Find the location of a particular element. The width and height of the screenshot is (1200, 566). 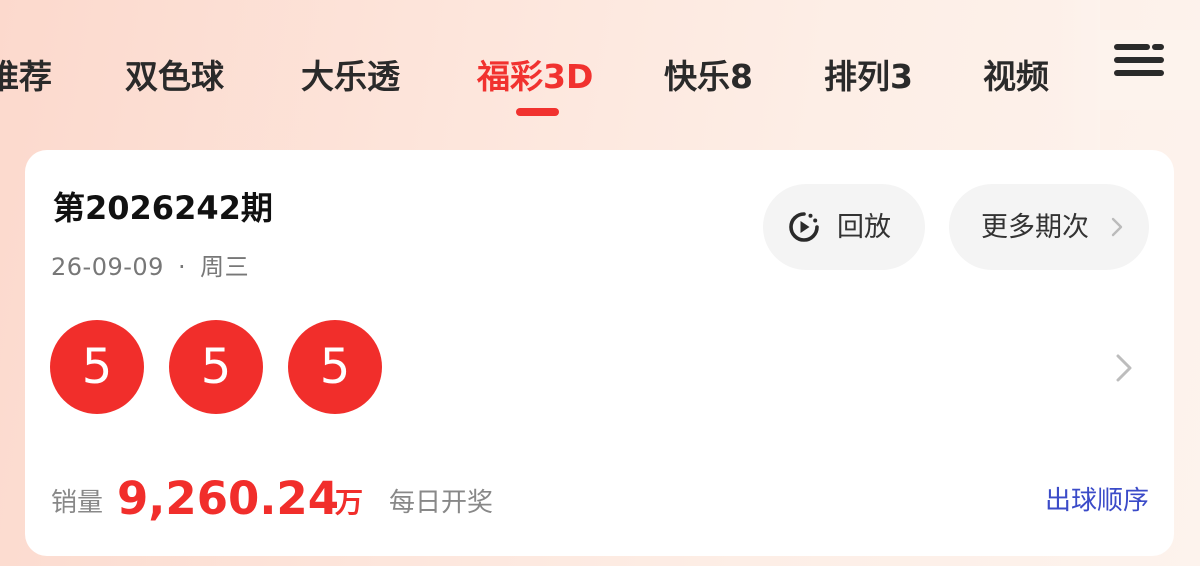

more-issues-button: 更多期次 is located at coordinates (1049, 227).